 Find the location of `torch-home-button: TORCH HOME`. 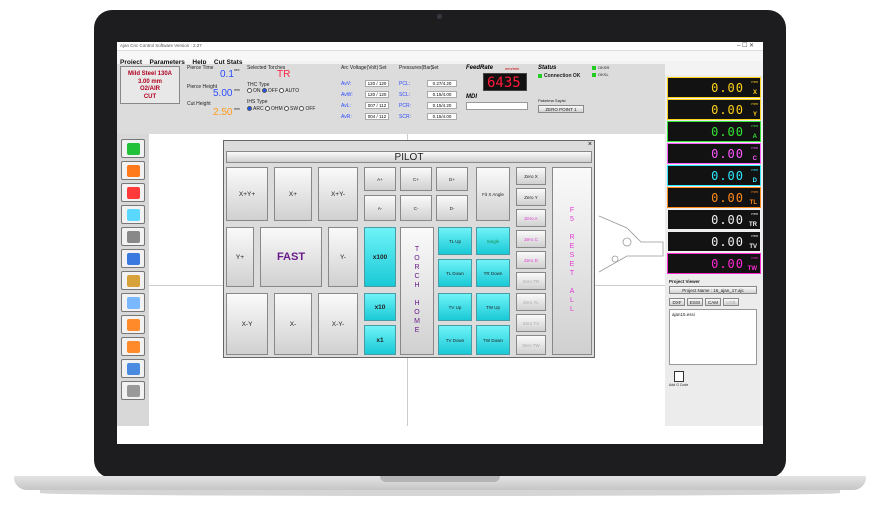

torch-home-button: TORCH HOME is located at coordinates (417, 291).